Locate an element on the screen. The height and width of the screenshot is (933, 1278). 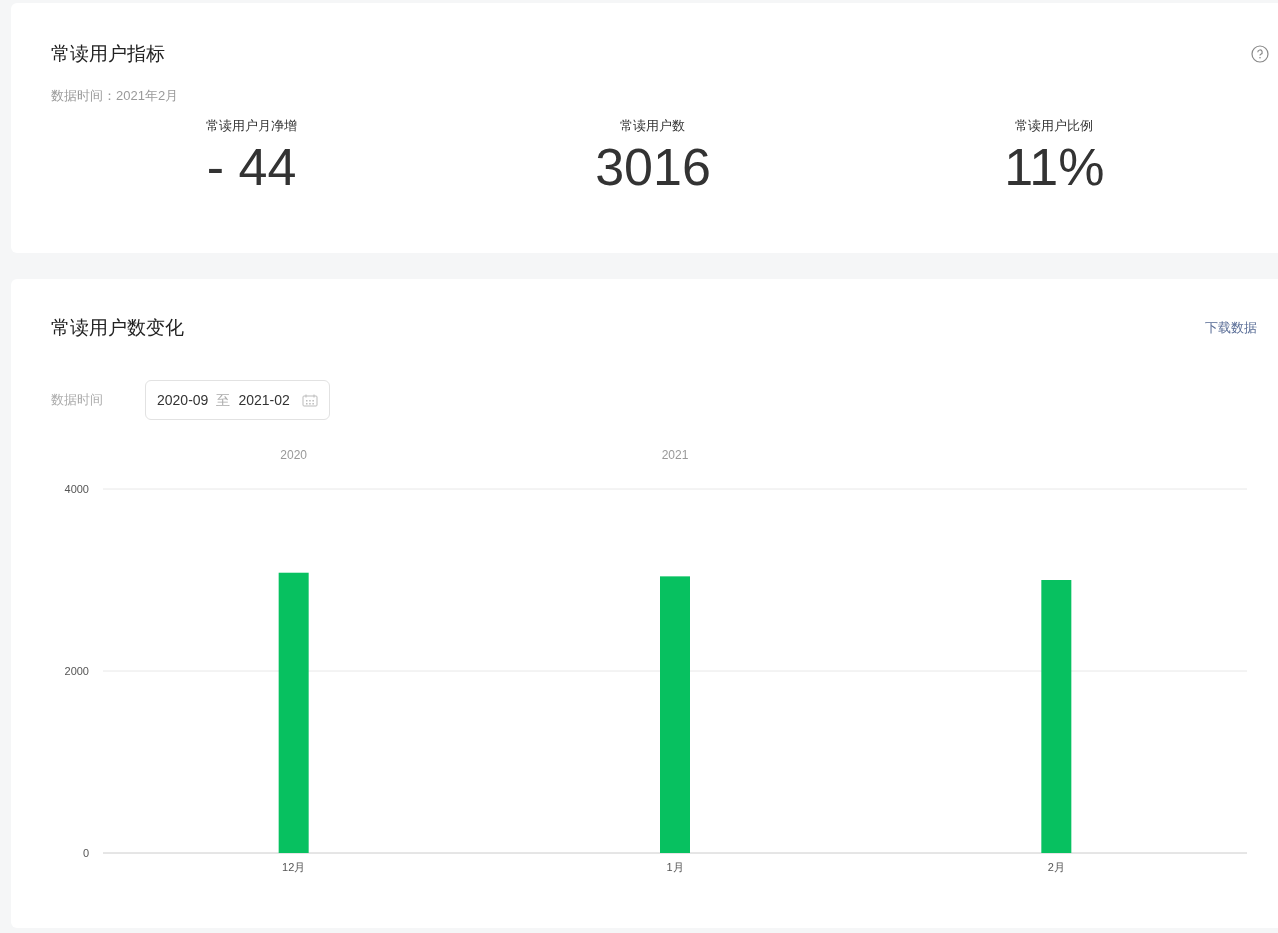
start-date: 2020-09 is located at coordinates (183, 400).